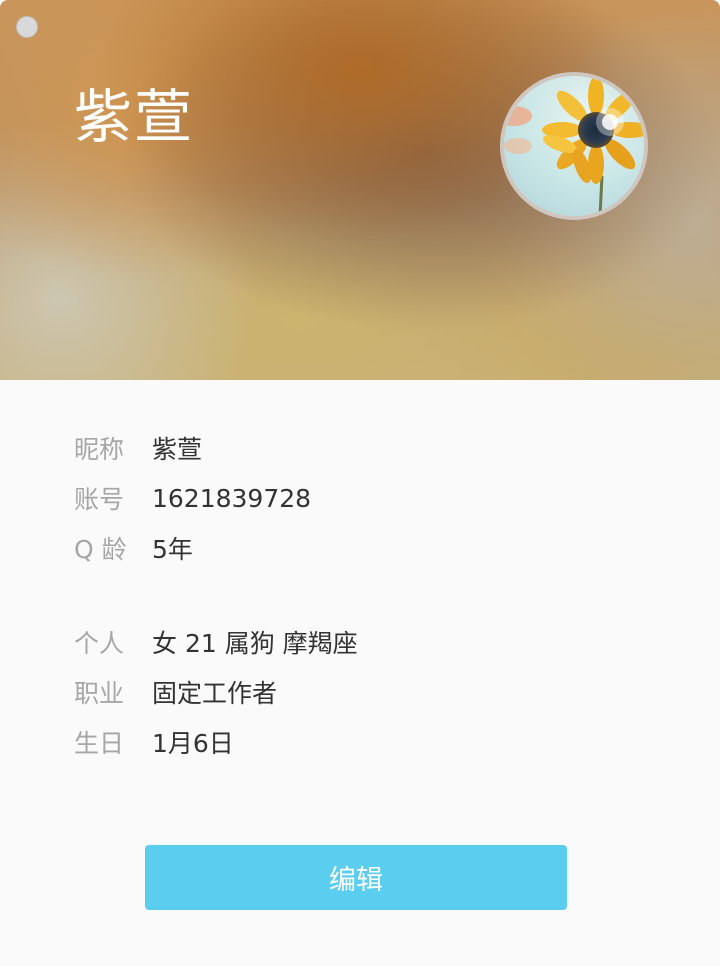 Image resolution: width=720 pixels, height=966 pixels. What do you see at coordinates (193, 743) in the screenshot?
I see `birthday-value: 1月6日` at bounding box center [193, 743].